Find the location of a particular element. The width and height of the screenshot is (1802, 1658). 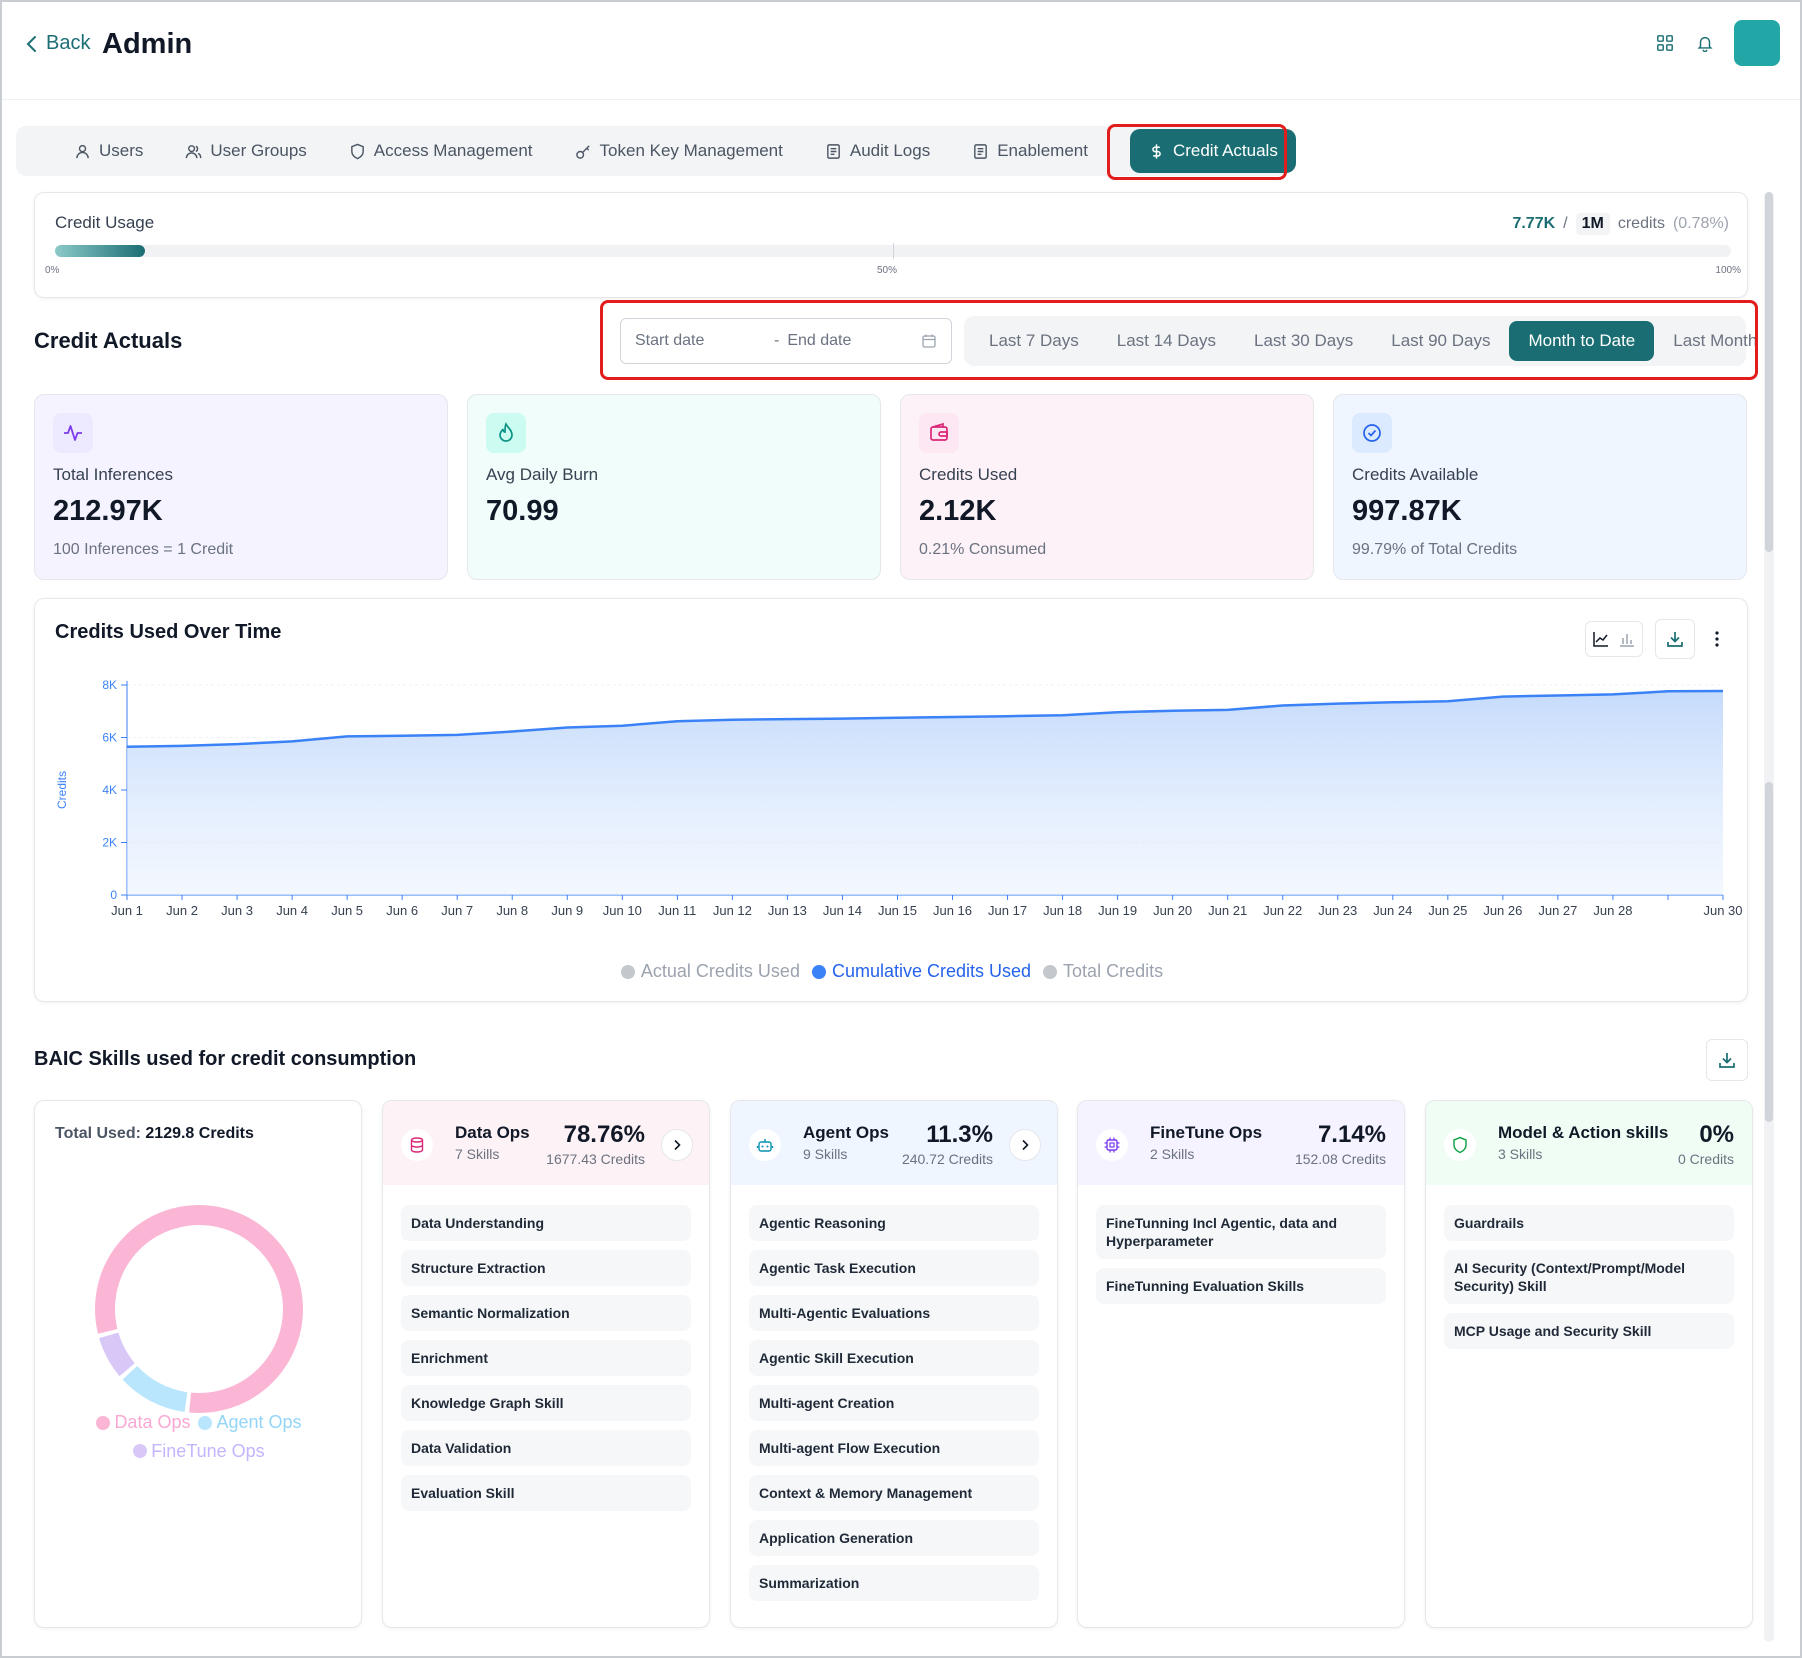

credits-used-value: 7.77K is located at coordinates (1534, 223).